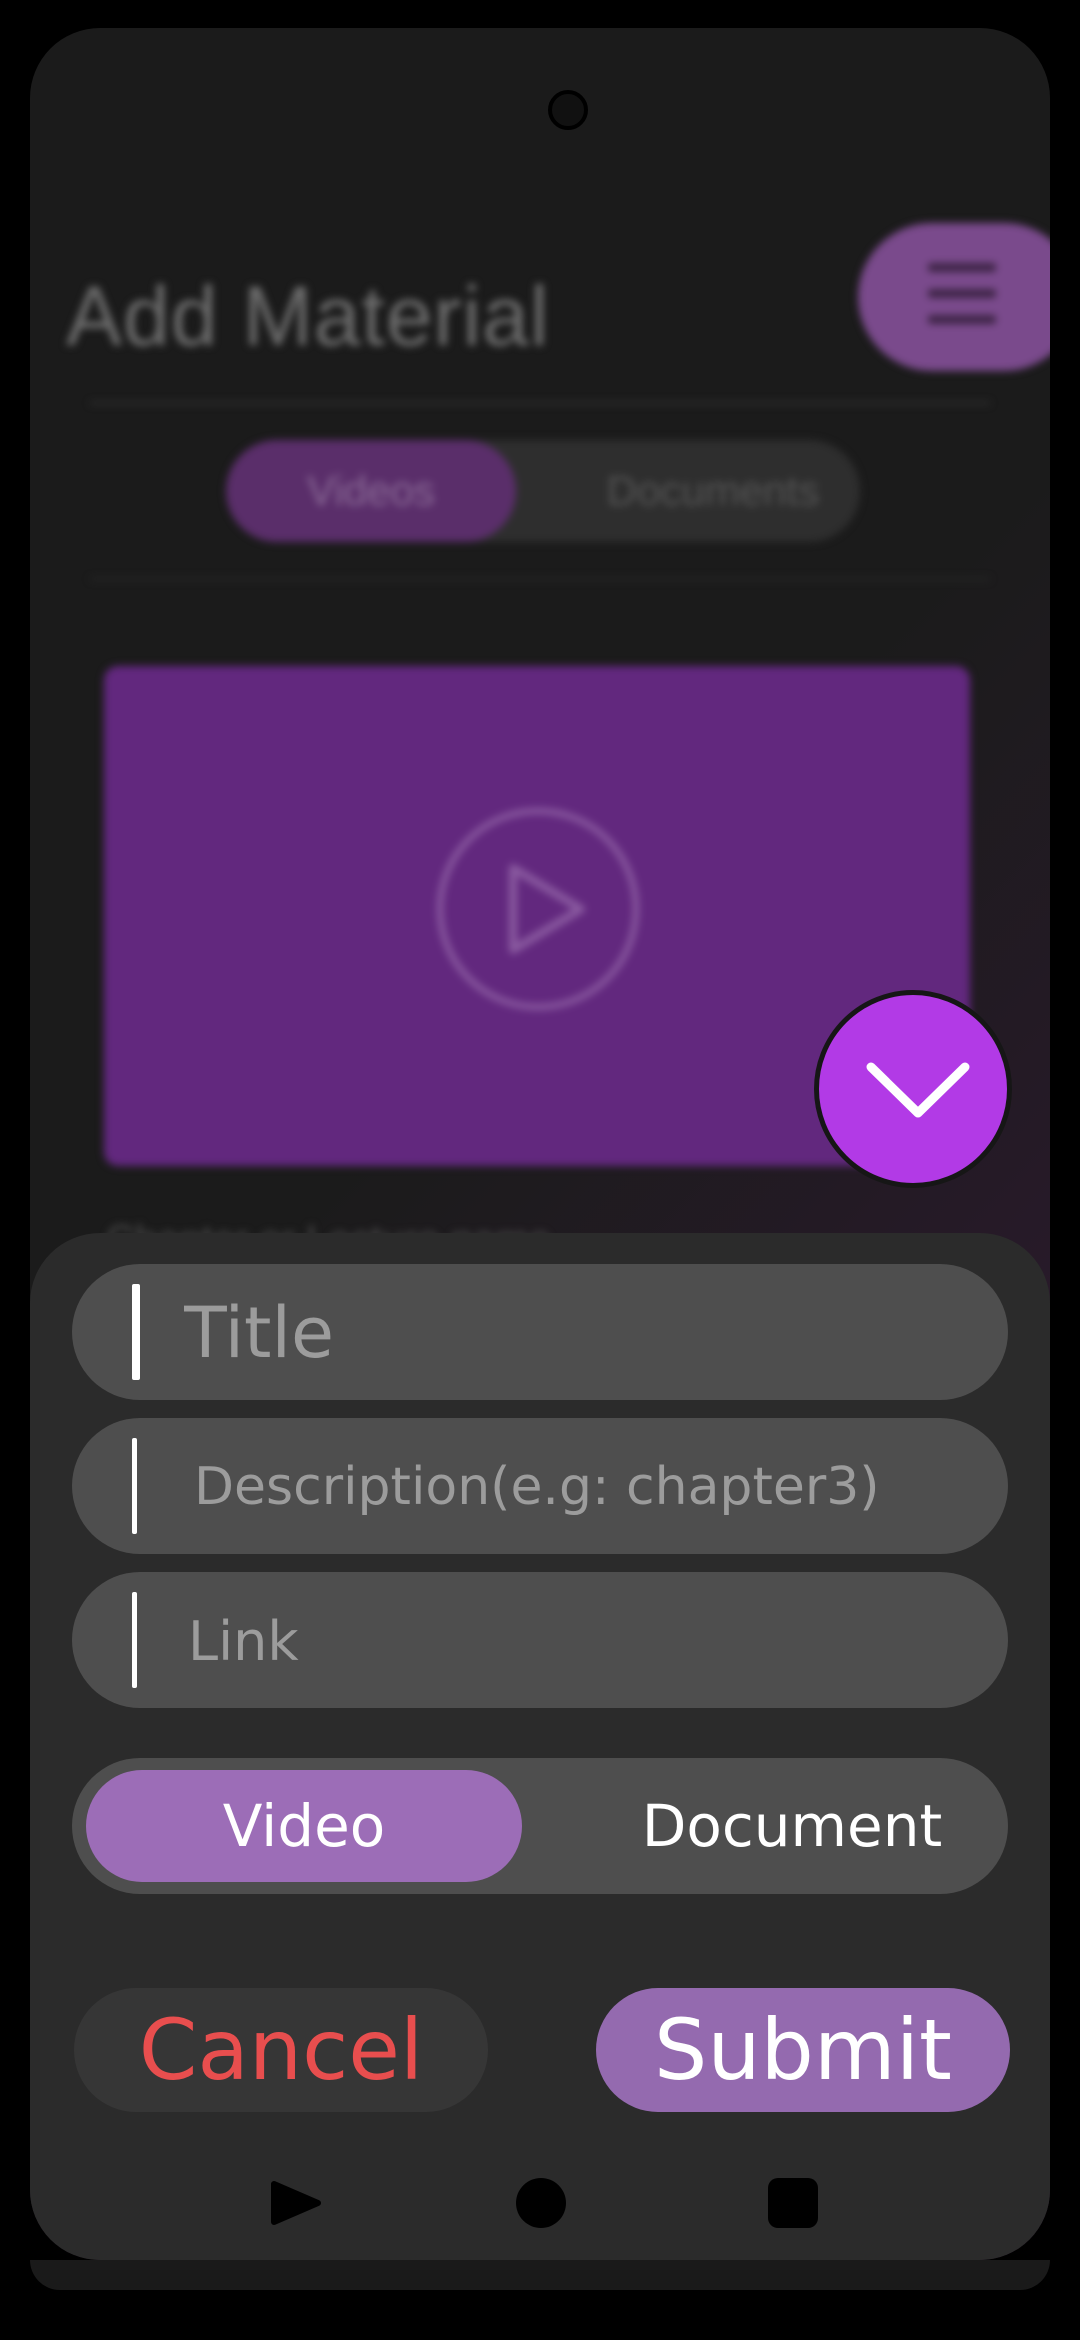 This screenshot has height=2340, width=1080. Describe the element at coordinates (584, 1333) in the screenshot. I see `title-input` at that location.